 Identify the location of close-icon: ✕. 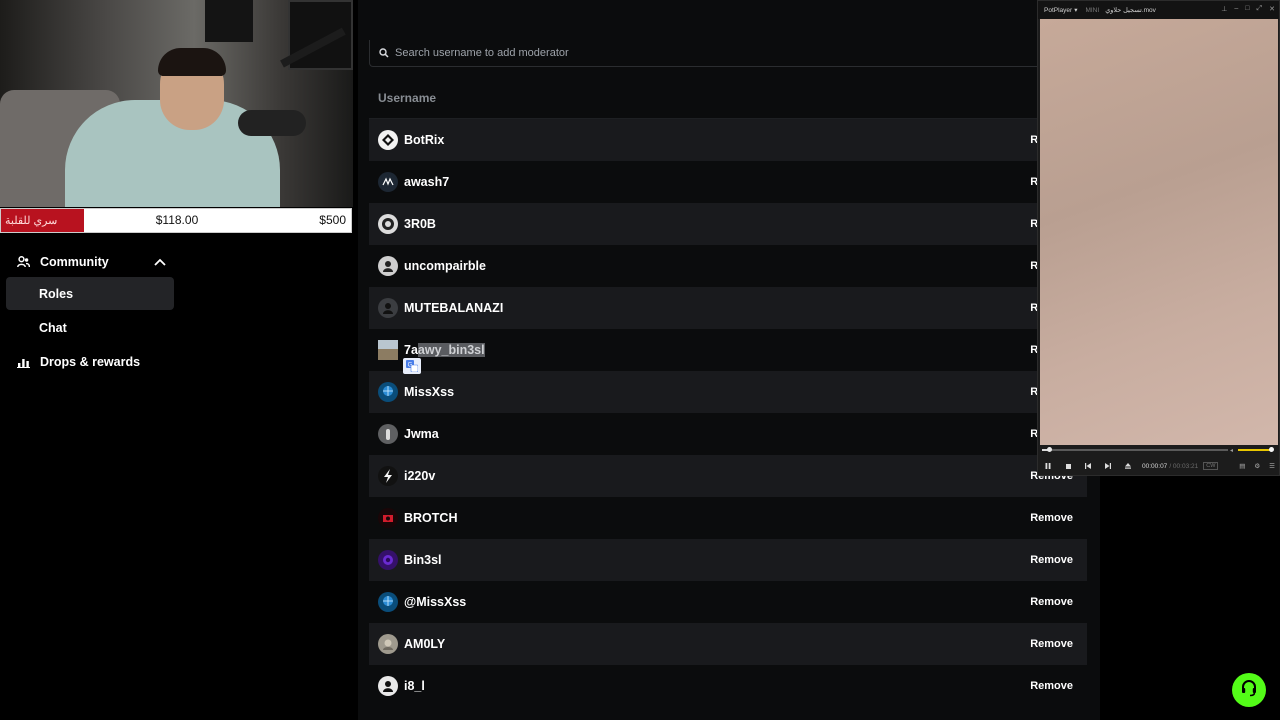
(1272, 9).